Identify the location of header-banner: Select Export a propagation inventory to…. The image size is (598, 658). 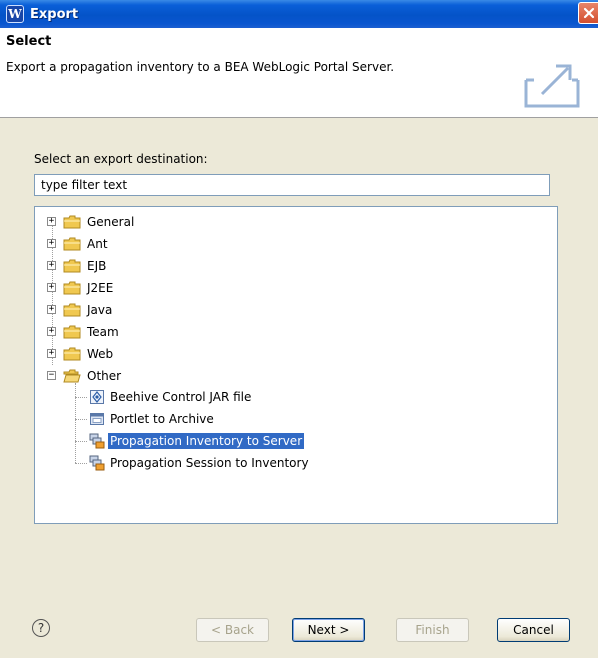
(299, 73).